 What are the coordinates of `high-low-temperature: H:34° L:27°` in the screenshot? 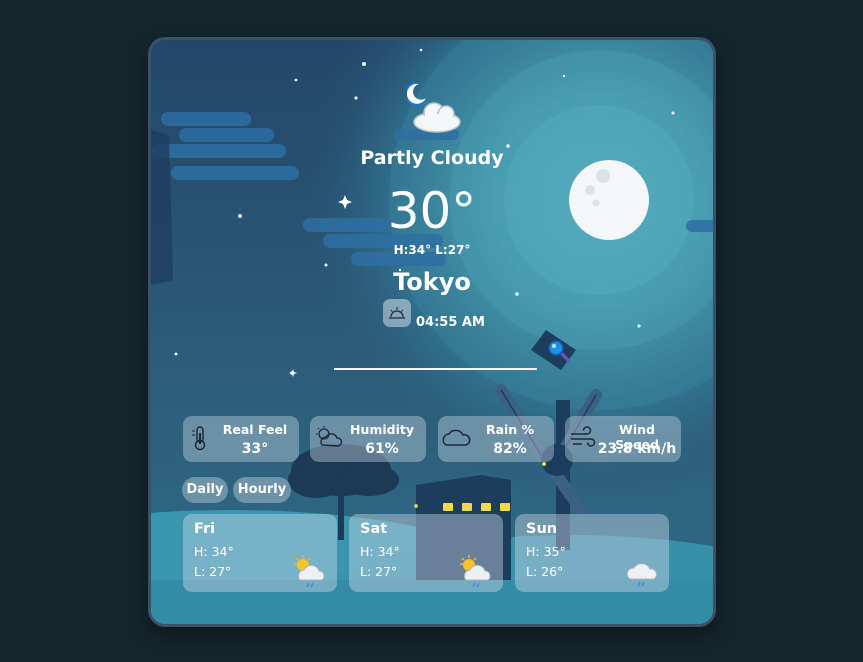 It's located at (432, 250).